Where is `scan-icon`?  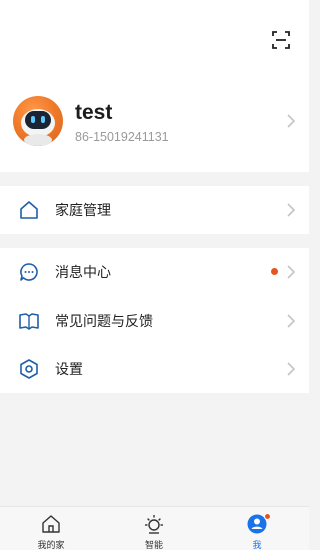
scan-icon is located at coordinates (281, 40).